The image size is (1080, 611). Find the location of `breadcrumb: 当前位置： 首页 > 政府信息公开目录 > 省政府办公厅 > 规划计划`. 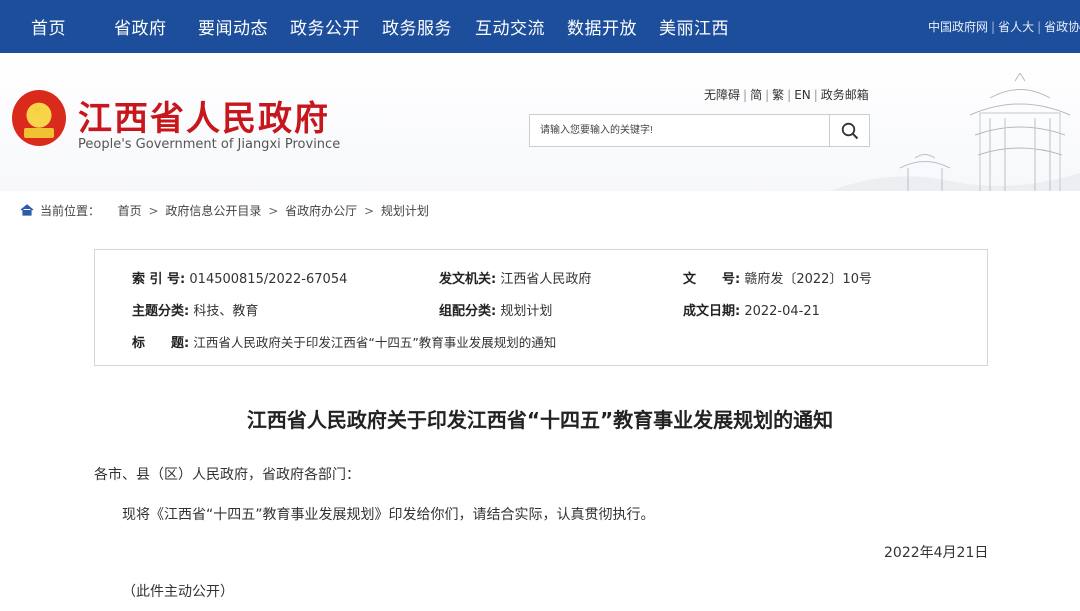

breadcrumb: 当前位置： 首页 > 政府信息公开目录 > 省政府办公厅 > 规划计划 is located at coordinates (224, 210).